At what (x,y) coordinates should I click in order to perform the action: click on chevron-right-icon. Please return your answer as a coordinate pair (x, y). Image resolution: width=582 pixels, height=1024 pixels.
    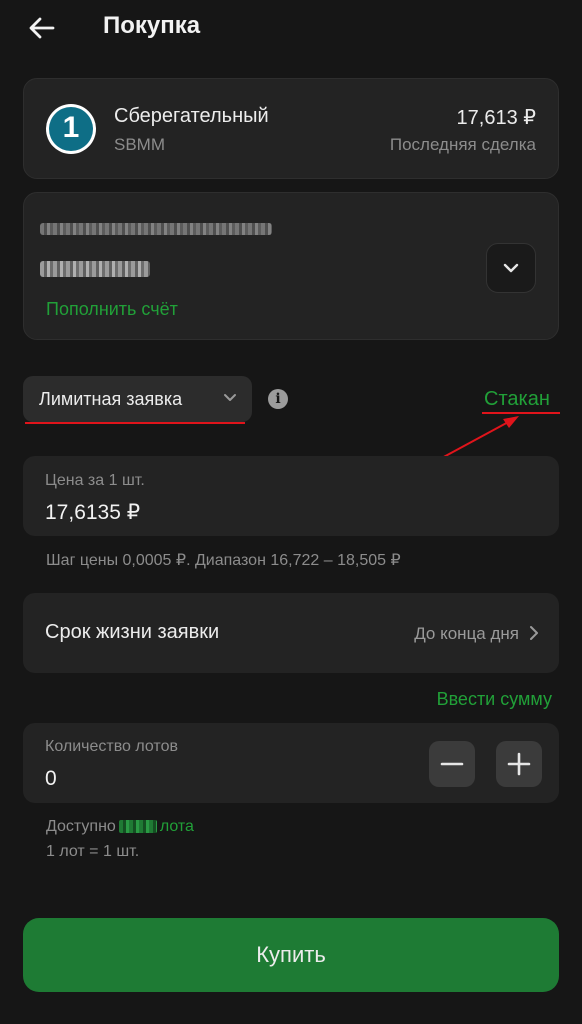
    Looking at the image, I should click on (534, 633).